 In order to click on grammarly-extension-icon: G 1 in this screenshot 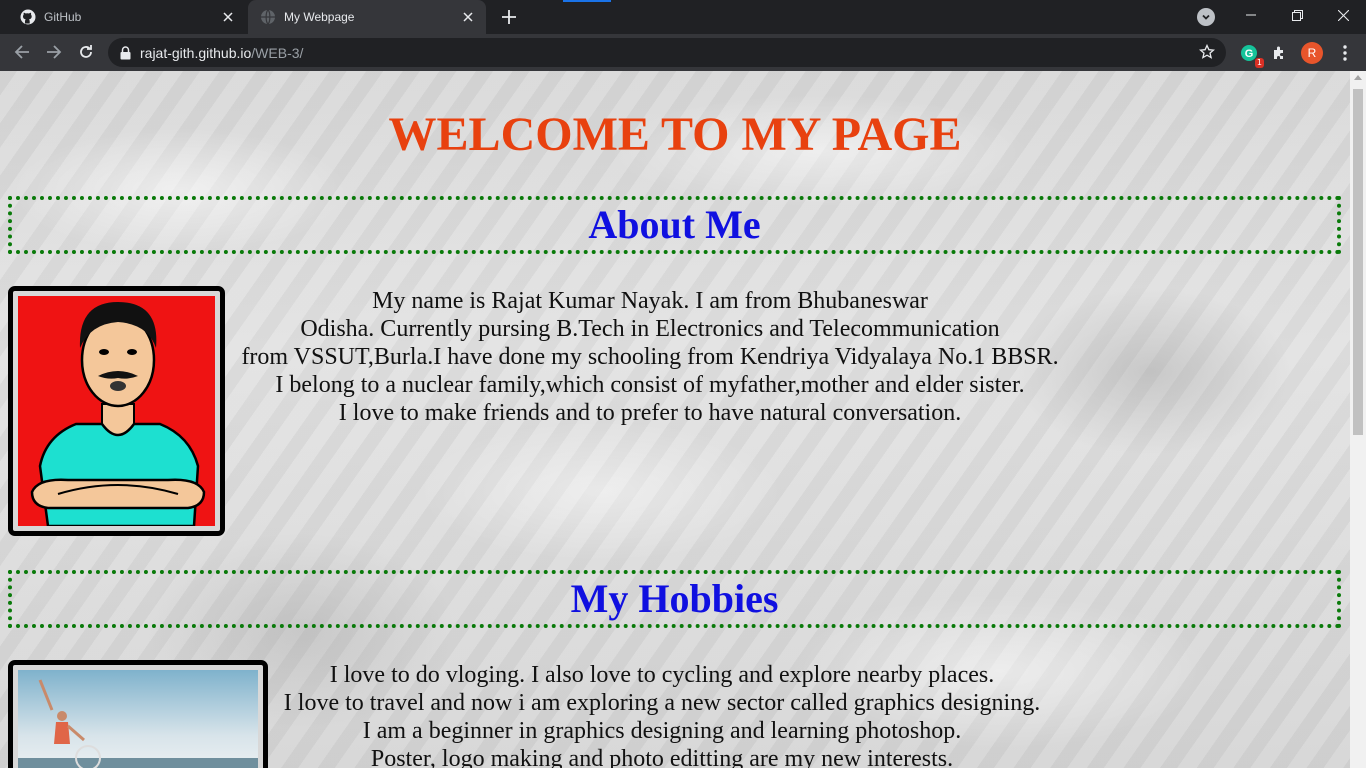, I will do `click(1251, 55)`.